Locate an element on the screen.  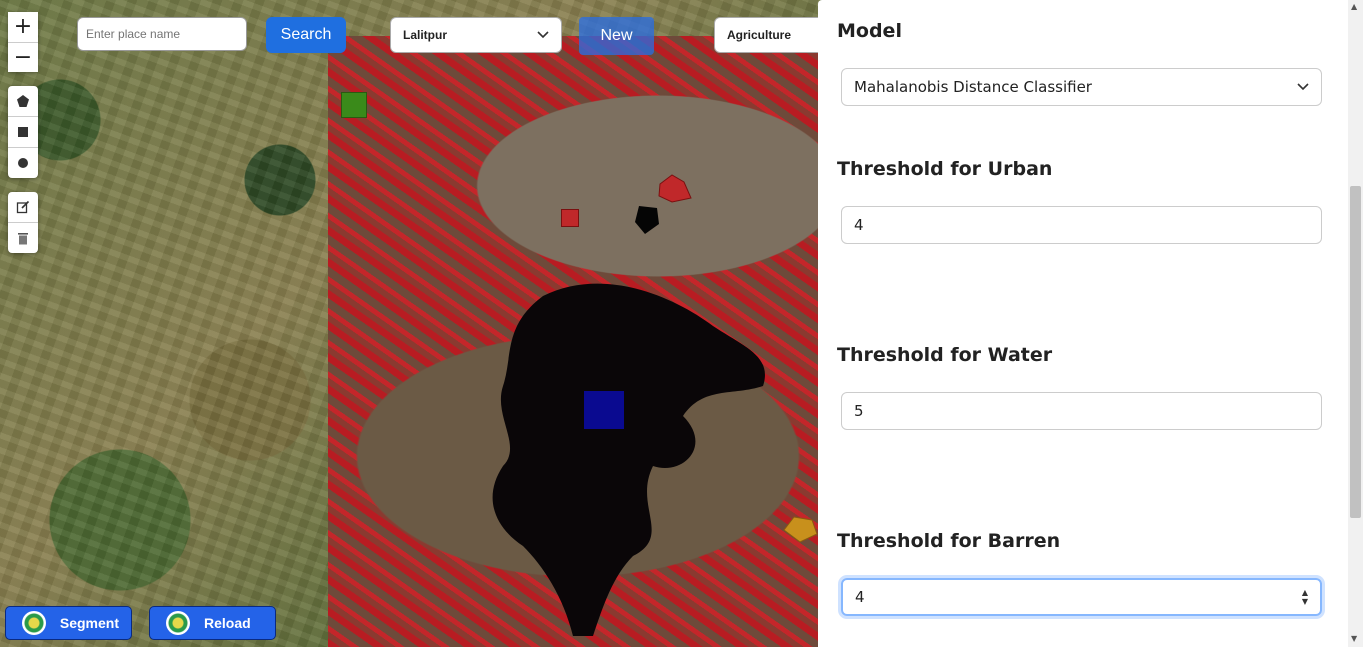
shadow-polygon-marker is located at coordinates (647, 220).